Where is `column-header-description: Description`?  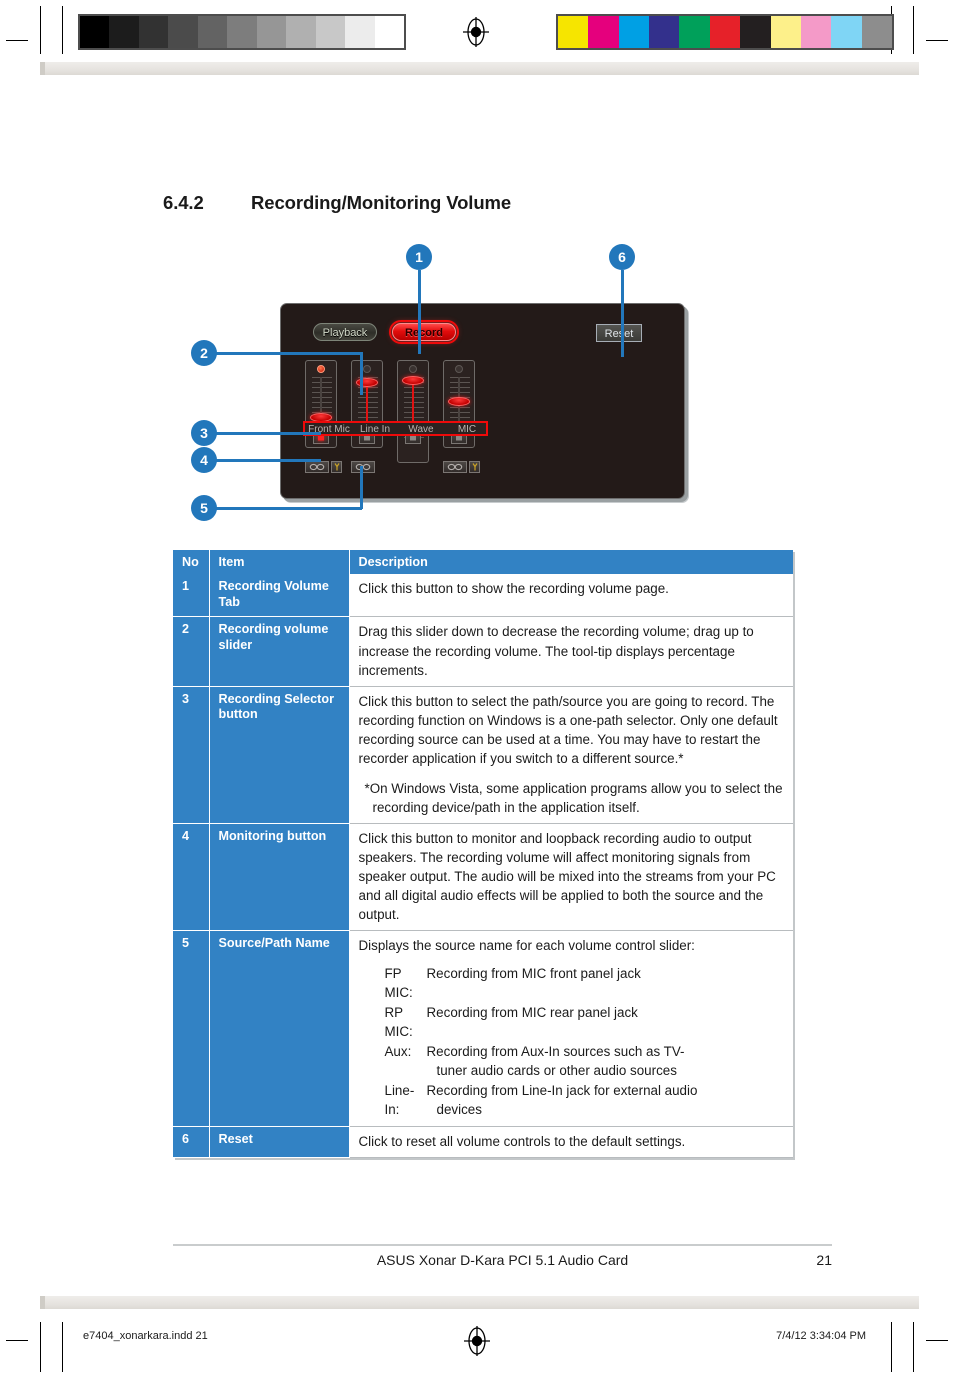 column-header-description: Description is located at coordinates (571, 562).